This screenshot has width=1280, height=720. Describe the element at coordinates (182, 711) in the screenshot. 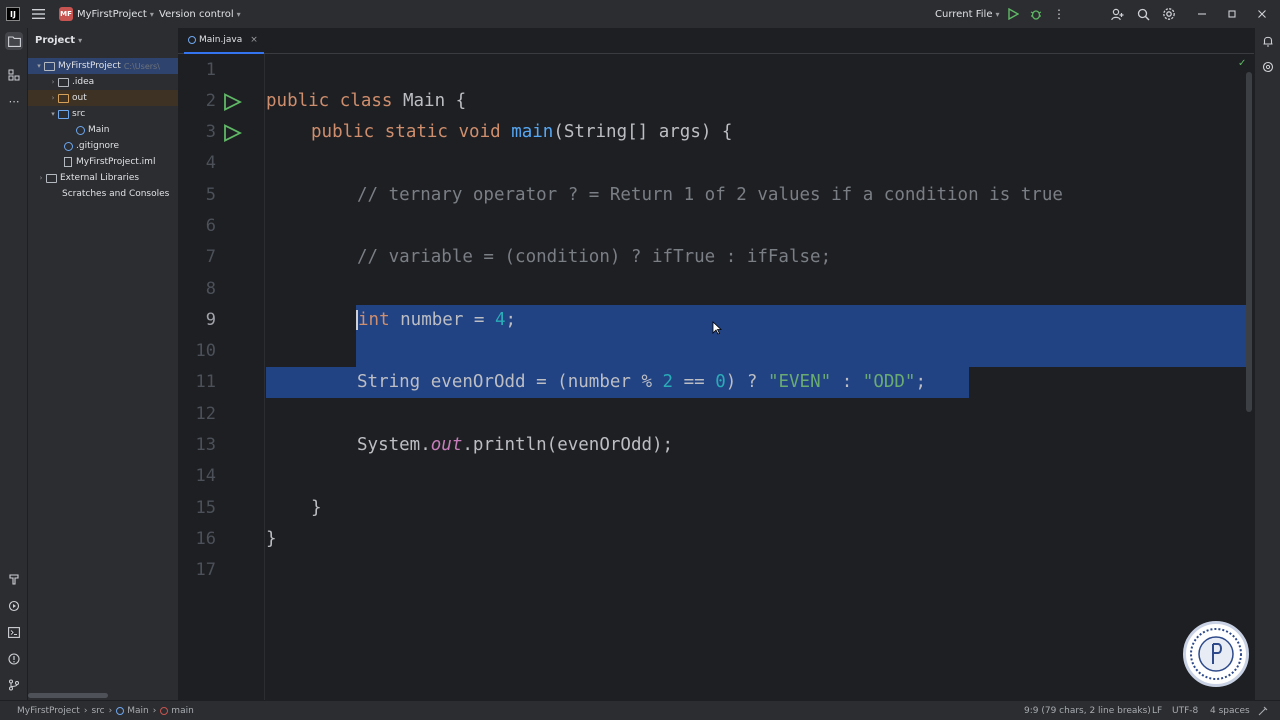

I see `breadcrumb-item: main` at that location.